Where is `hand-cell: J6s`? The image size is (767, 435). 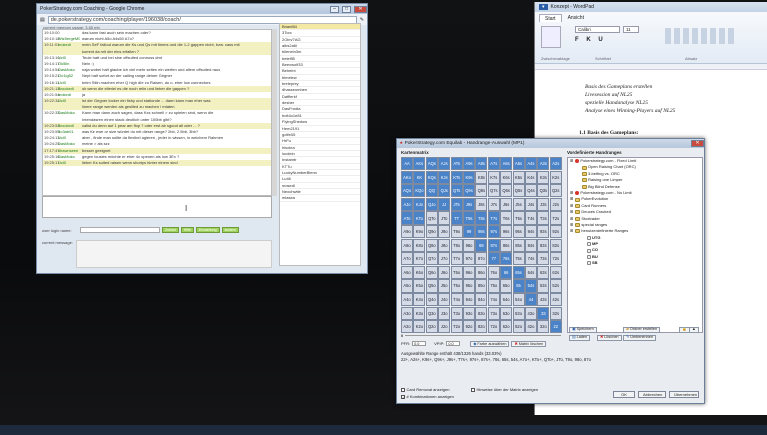
hand-cell: J6s is located at coordinates (506, 204).